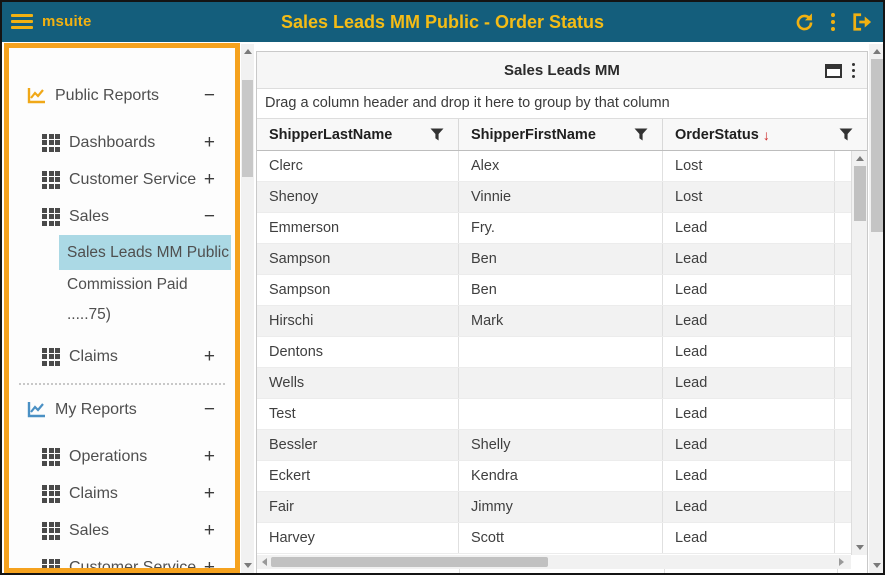  What do you see at coordinates (358, 414) in the screenshot?
I see `cell-last-name: Test` at bounding box center [358, 414].